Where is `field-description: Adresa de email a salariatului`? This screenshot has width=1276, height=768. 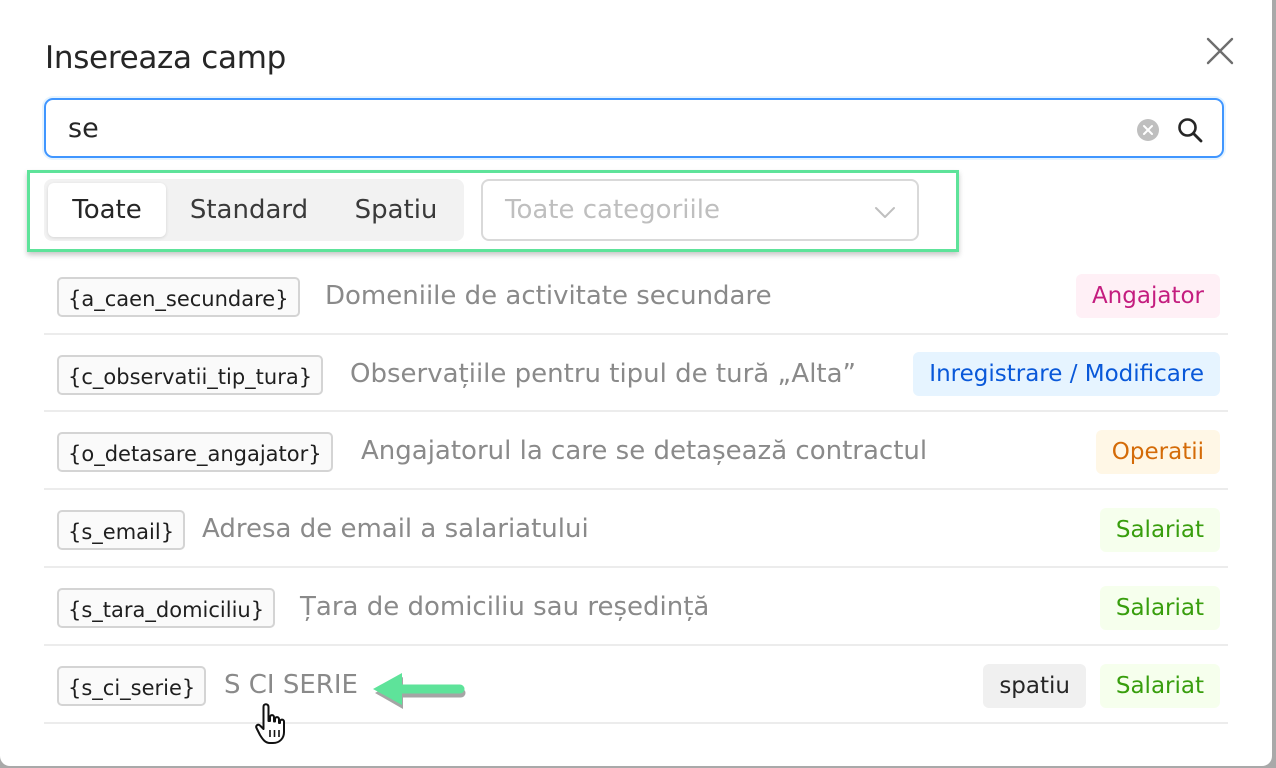 field-description: Adresa de email a salariatului is located at coordinates (395, 529).